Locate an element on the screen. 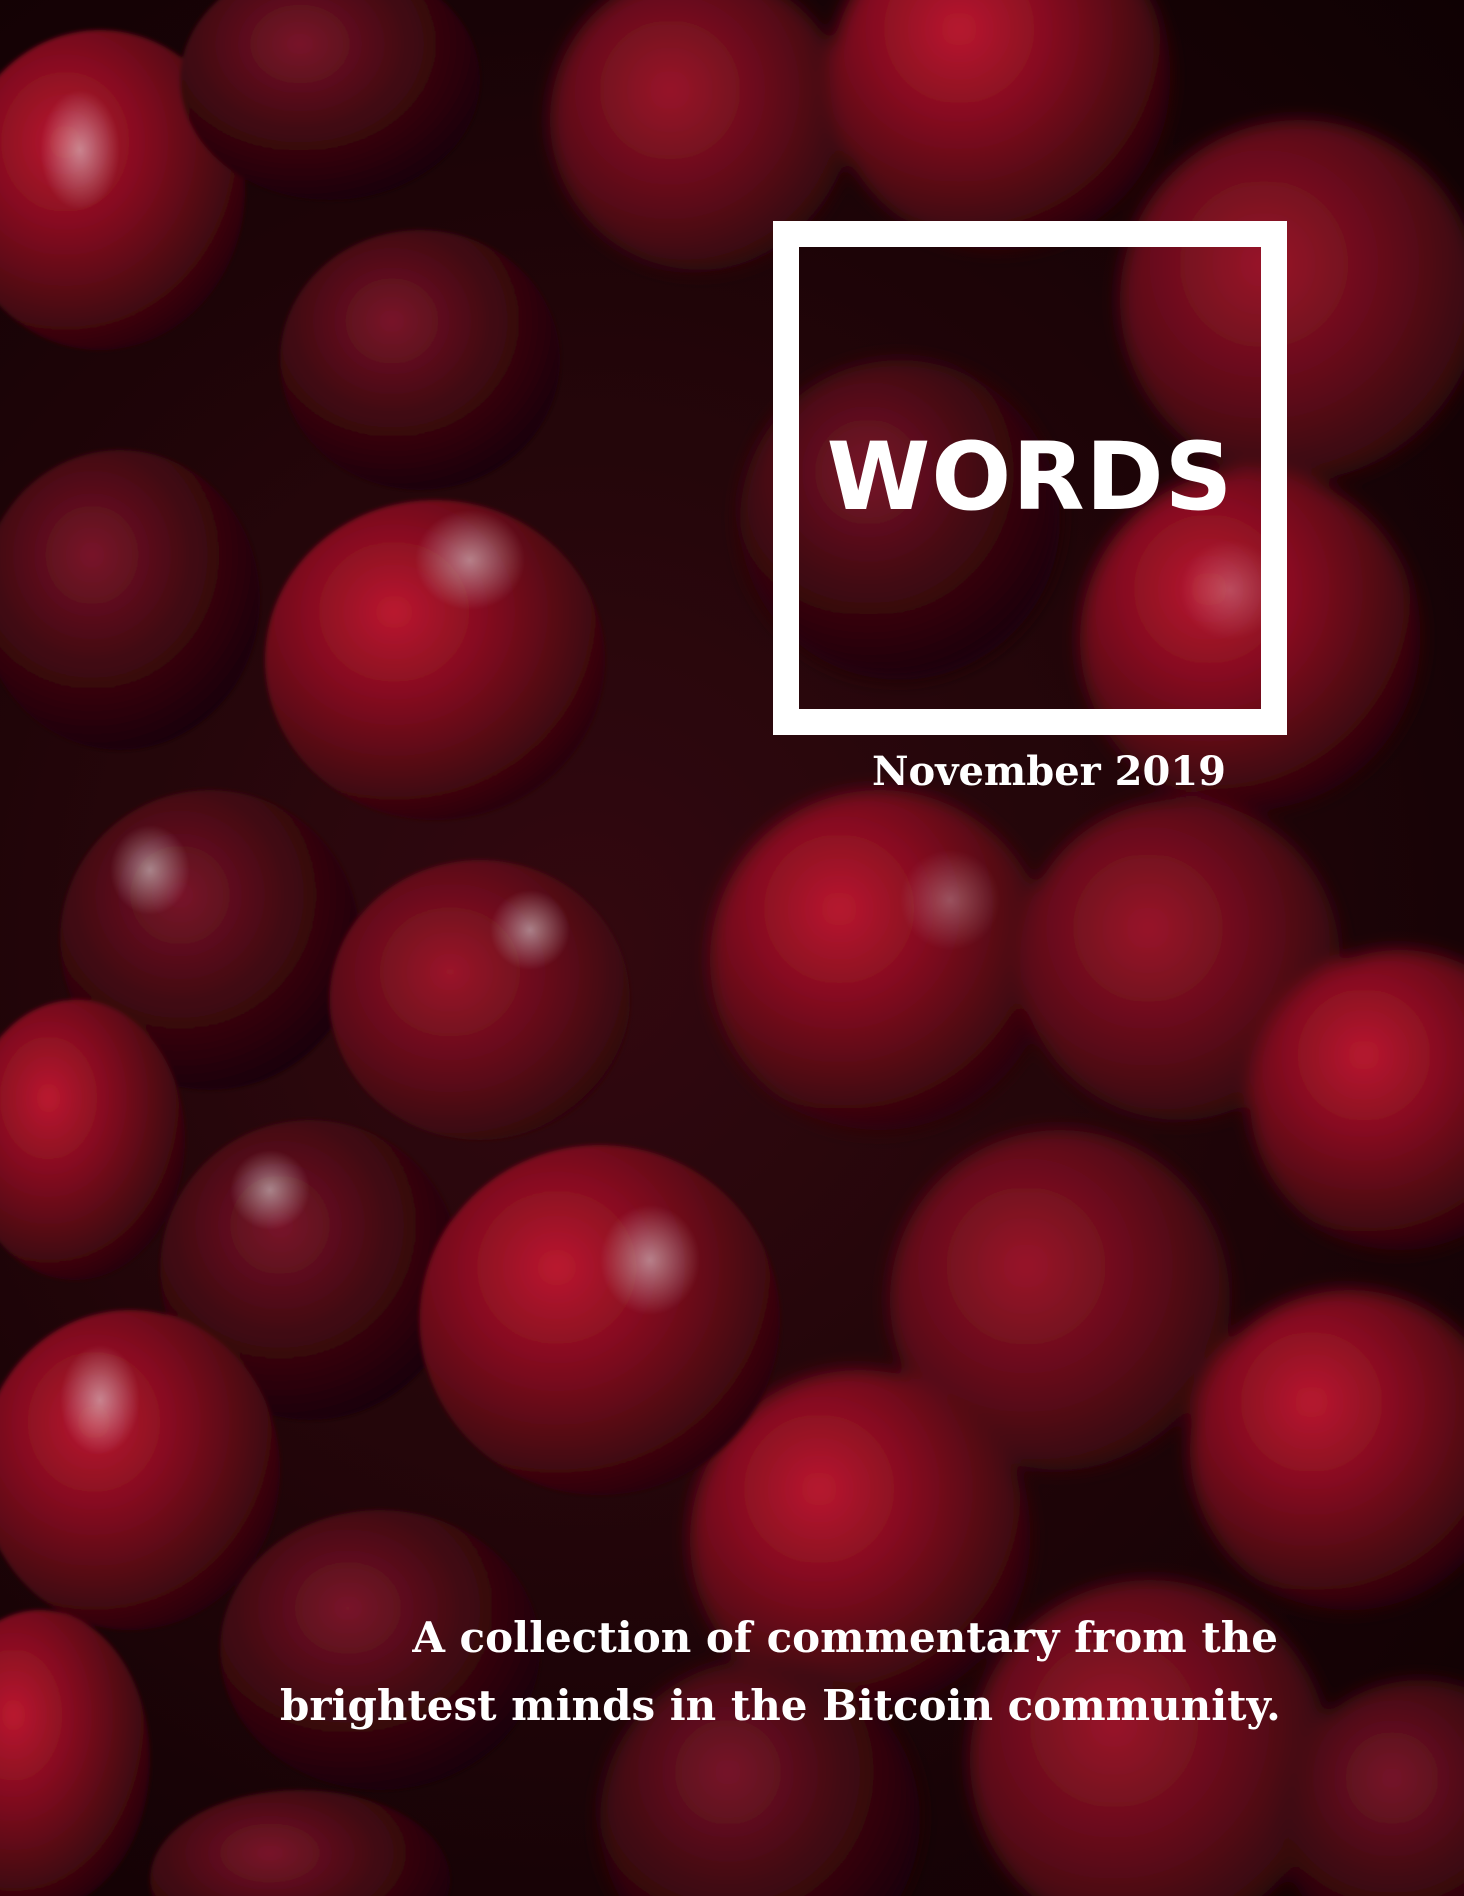 Image resolution: width=1464 pixels, height=1896 pixels. subtitle-line-1: A collection of commentary from the is located at coordinates (845, 1637).